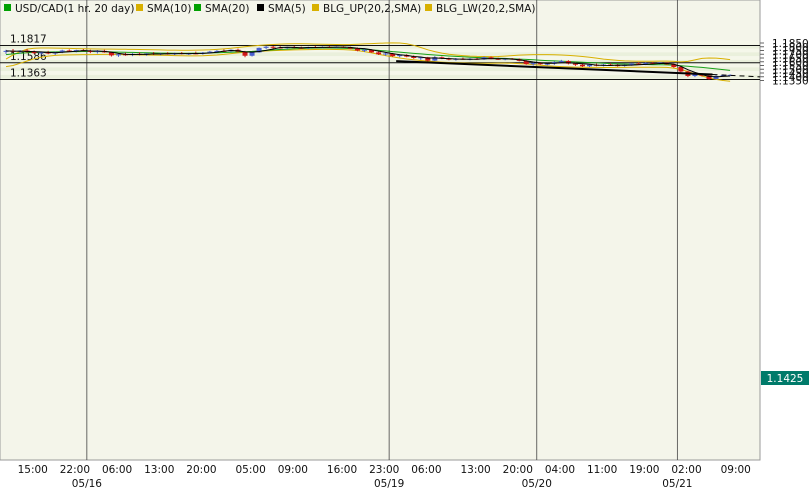 The width and height of the screenshot is (810, 488). What do you see at coordinates (560, 470) in the screenshot?
I see `x-tick-label: 04:00` at bounding box center [560, 470].